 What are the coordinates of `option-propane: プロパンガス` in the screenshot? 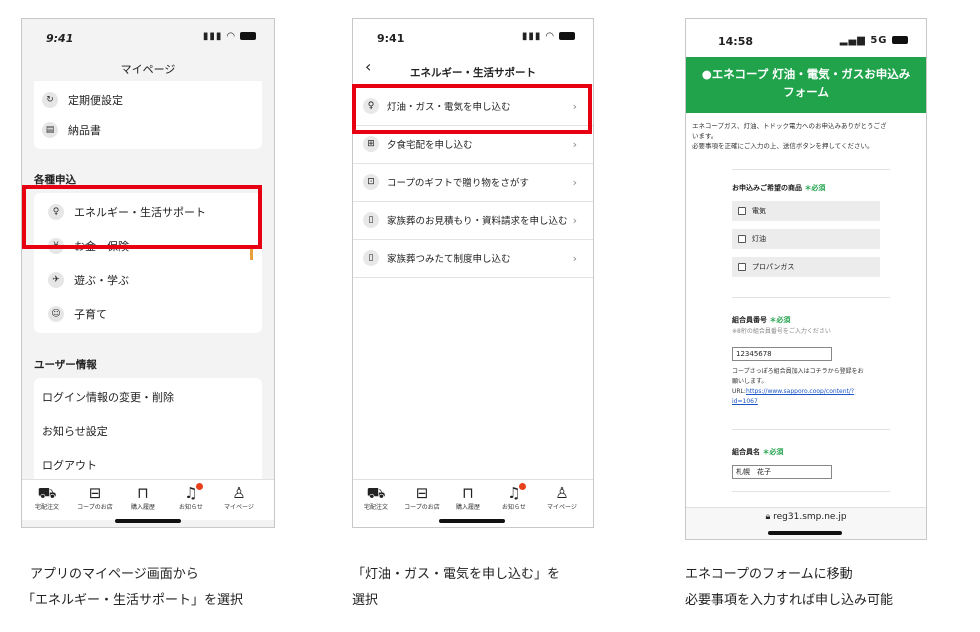 It's located at (806, 267).